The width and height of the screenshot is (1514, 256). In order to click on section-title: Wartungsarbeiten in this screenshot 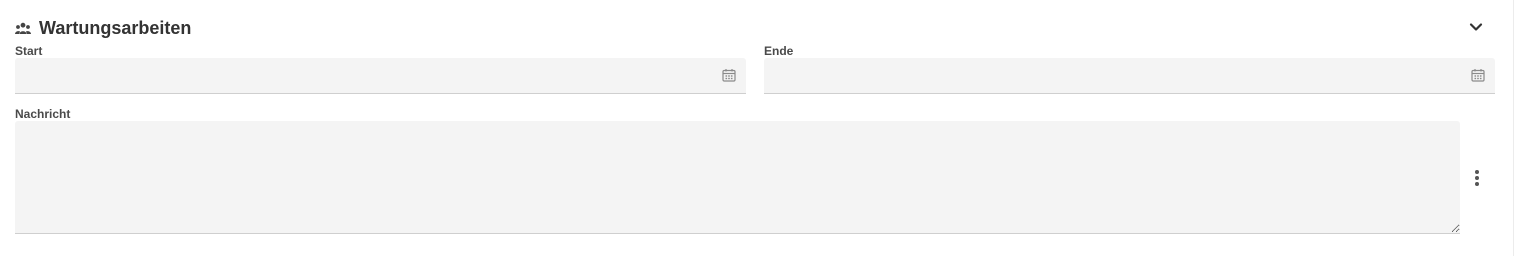, I will do `click(115, 27)`.